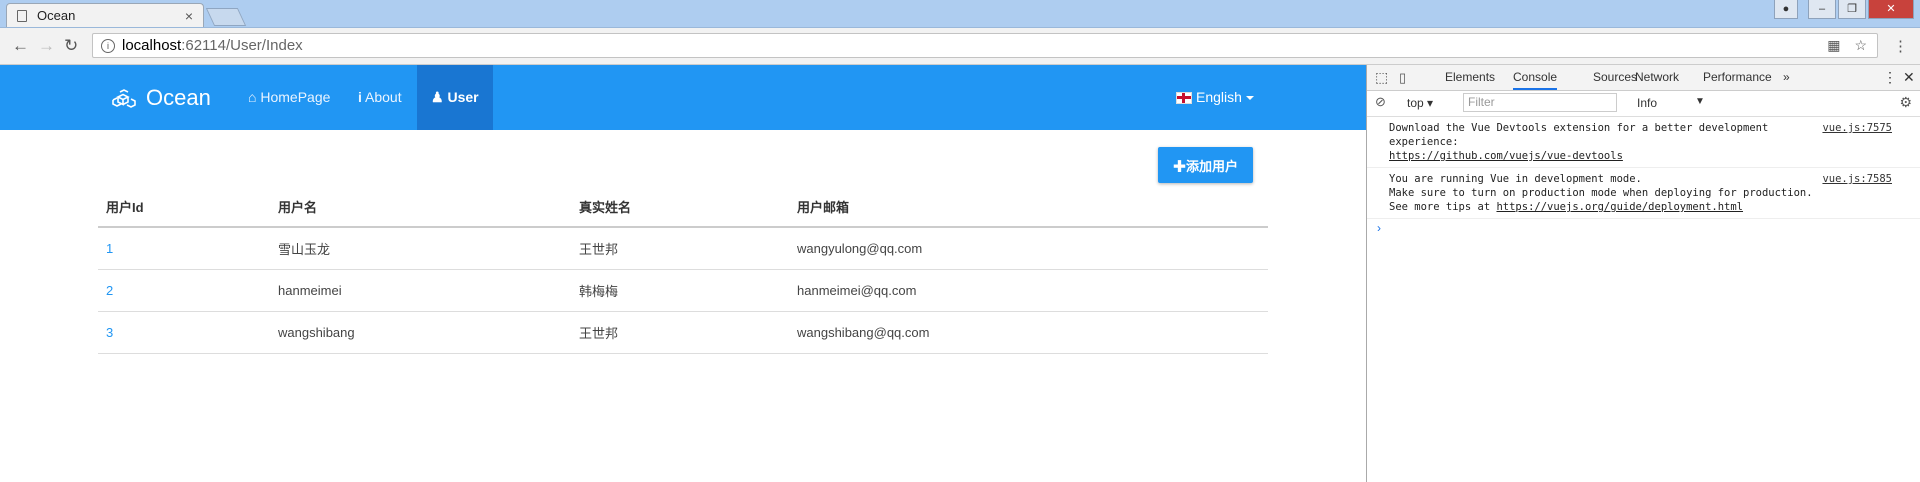 The width and height of the screenshot is (1920, 482). What do you see at coordinates (1905, 102) in the screenshot?
I see `console-settings-icon: ⚙` at bounding box center [1905, 102].